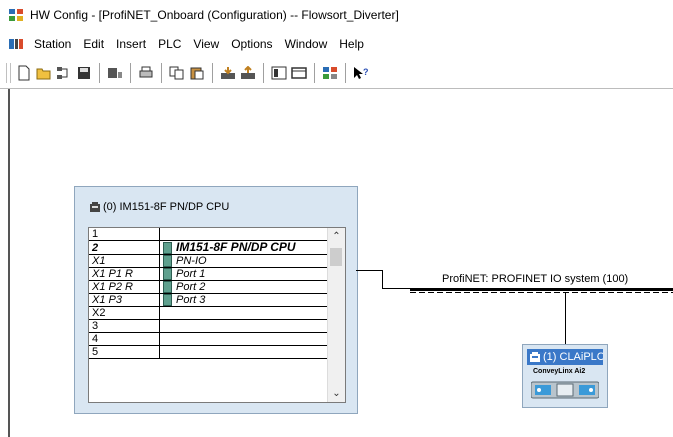 The width and height of the screenshot is (673, 437). I want to click on slot-cell: 5, so click(124, 352).